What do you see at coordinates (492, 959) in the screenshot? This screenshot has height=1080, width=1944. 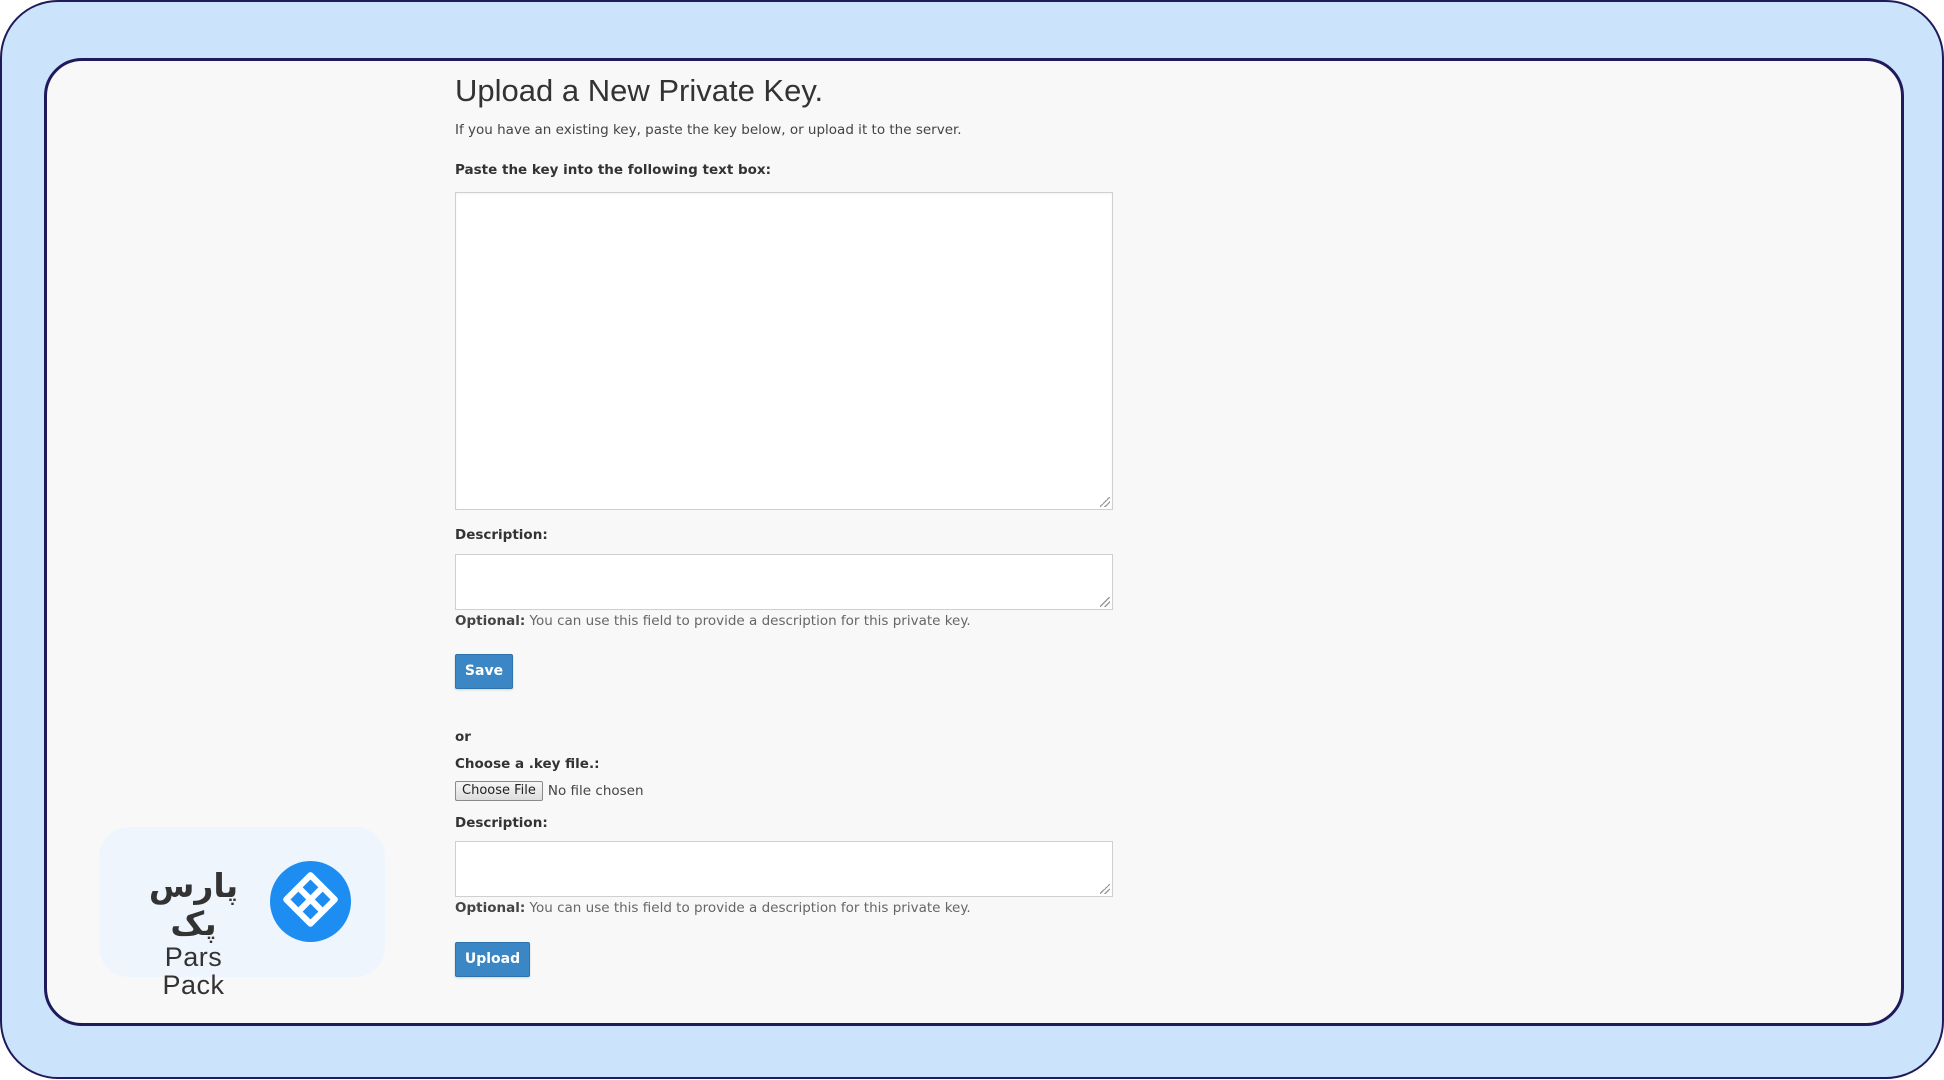 I see `upload-button: Upload` at bounding box center [492, 959].